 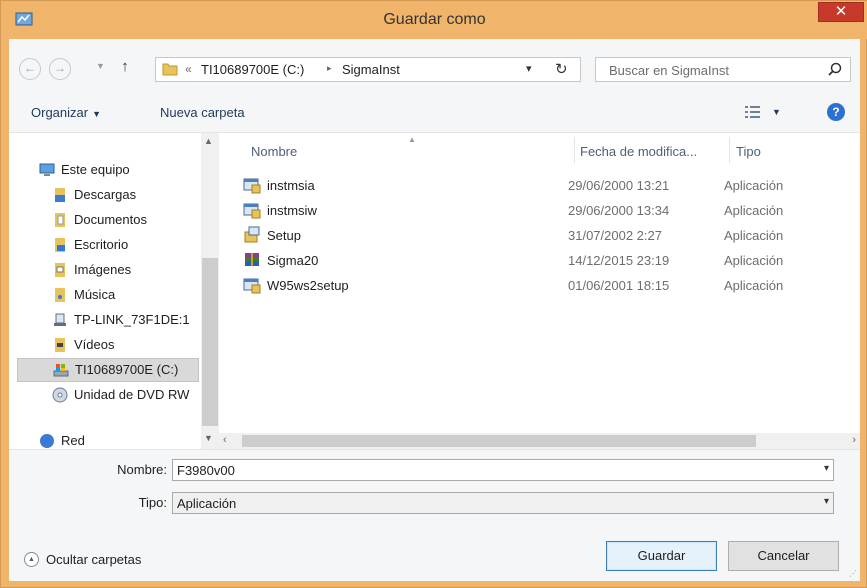 What do you see at coordinates (135, 395) in the screenshot?
I see `nav-item-dvd: Unidad de DVD RW` at bounding box center [135, 395].